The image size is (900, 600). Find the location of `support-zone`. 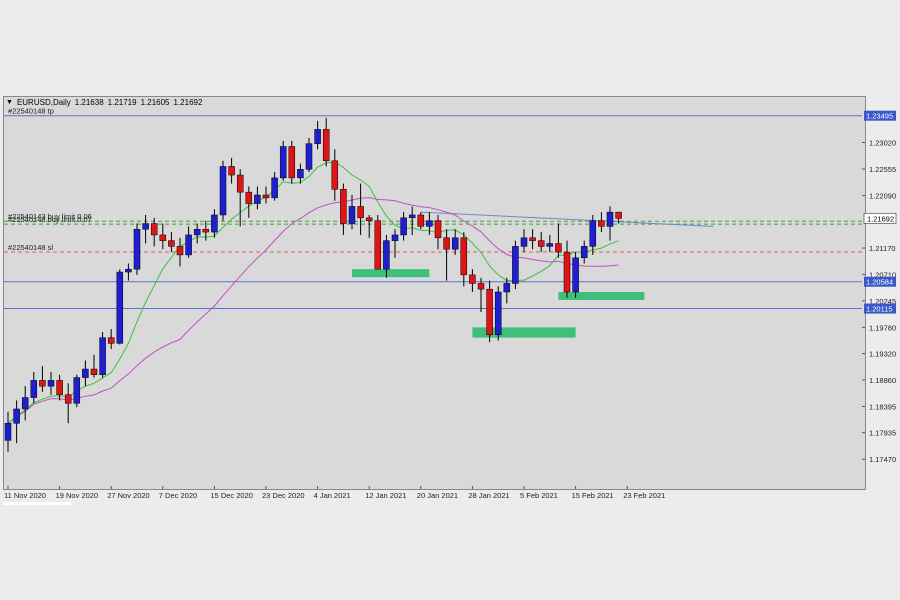

support-zone is located at coordinates (601, 296).